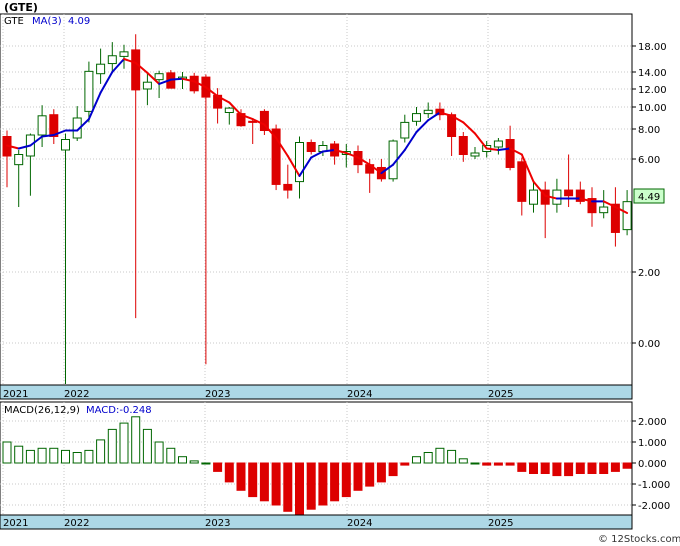 The width and height of the screenshot is (680, 546). I want to click on ma-segment, so click(176, 79).